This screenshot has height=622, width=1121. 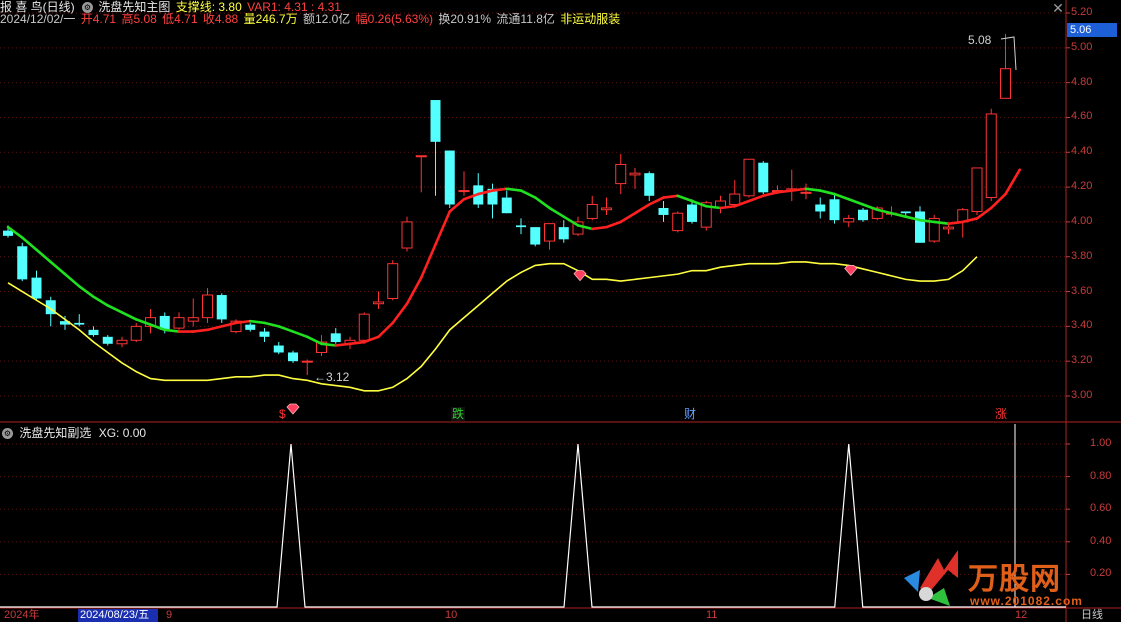 What do you see at coordinates (1082, 360) in the screenshot?
I see `price-tick-label: 3.20` at bounding box center [1082, 360].